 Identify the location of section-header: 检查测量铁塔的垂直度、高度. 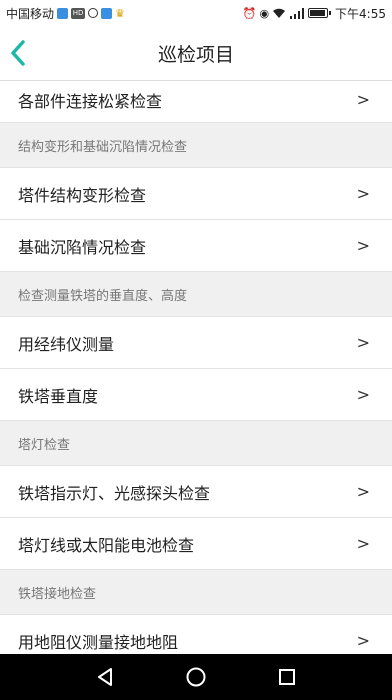
(196, 294).